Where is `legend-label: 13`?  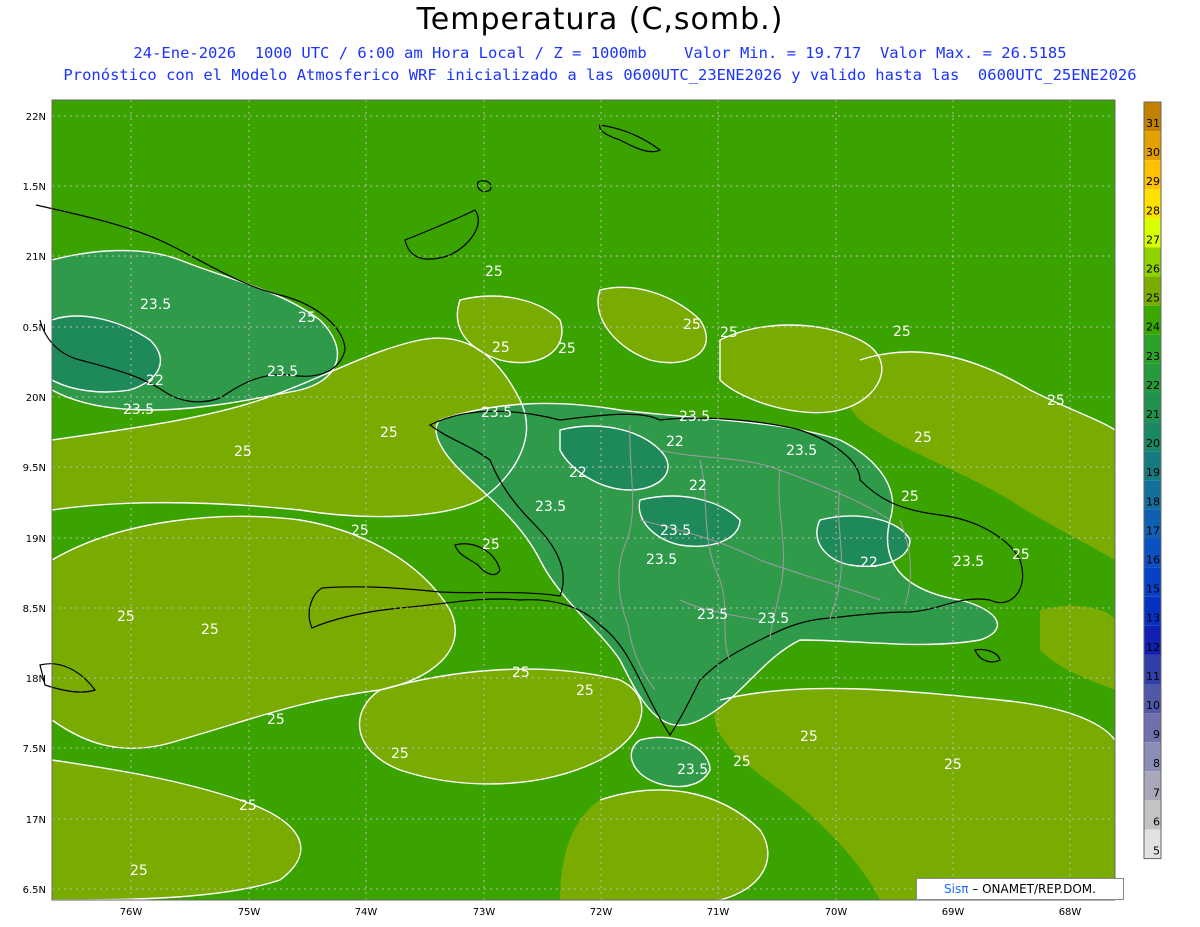 legend-label: 13 is located at coordinates (1153, 618).